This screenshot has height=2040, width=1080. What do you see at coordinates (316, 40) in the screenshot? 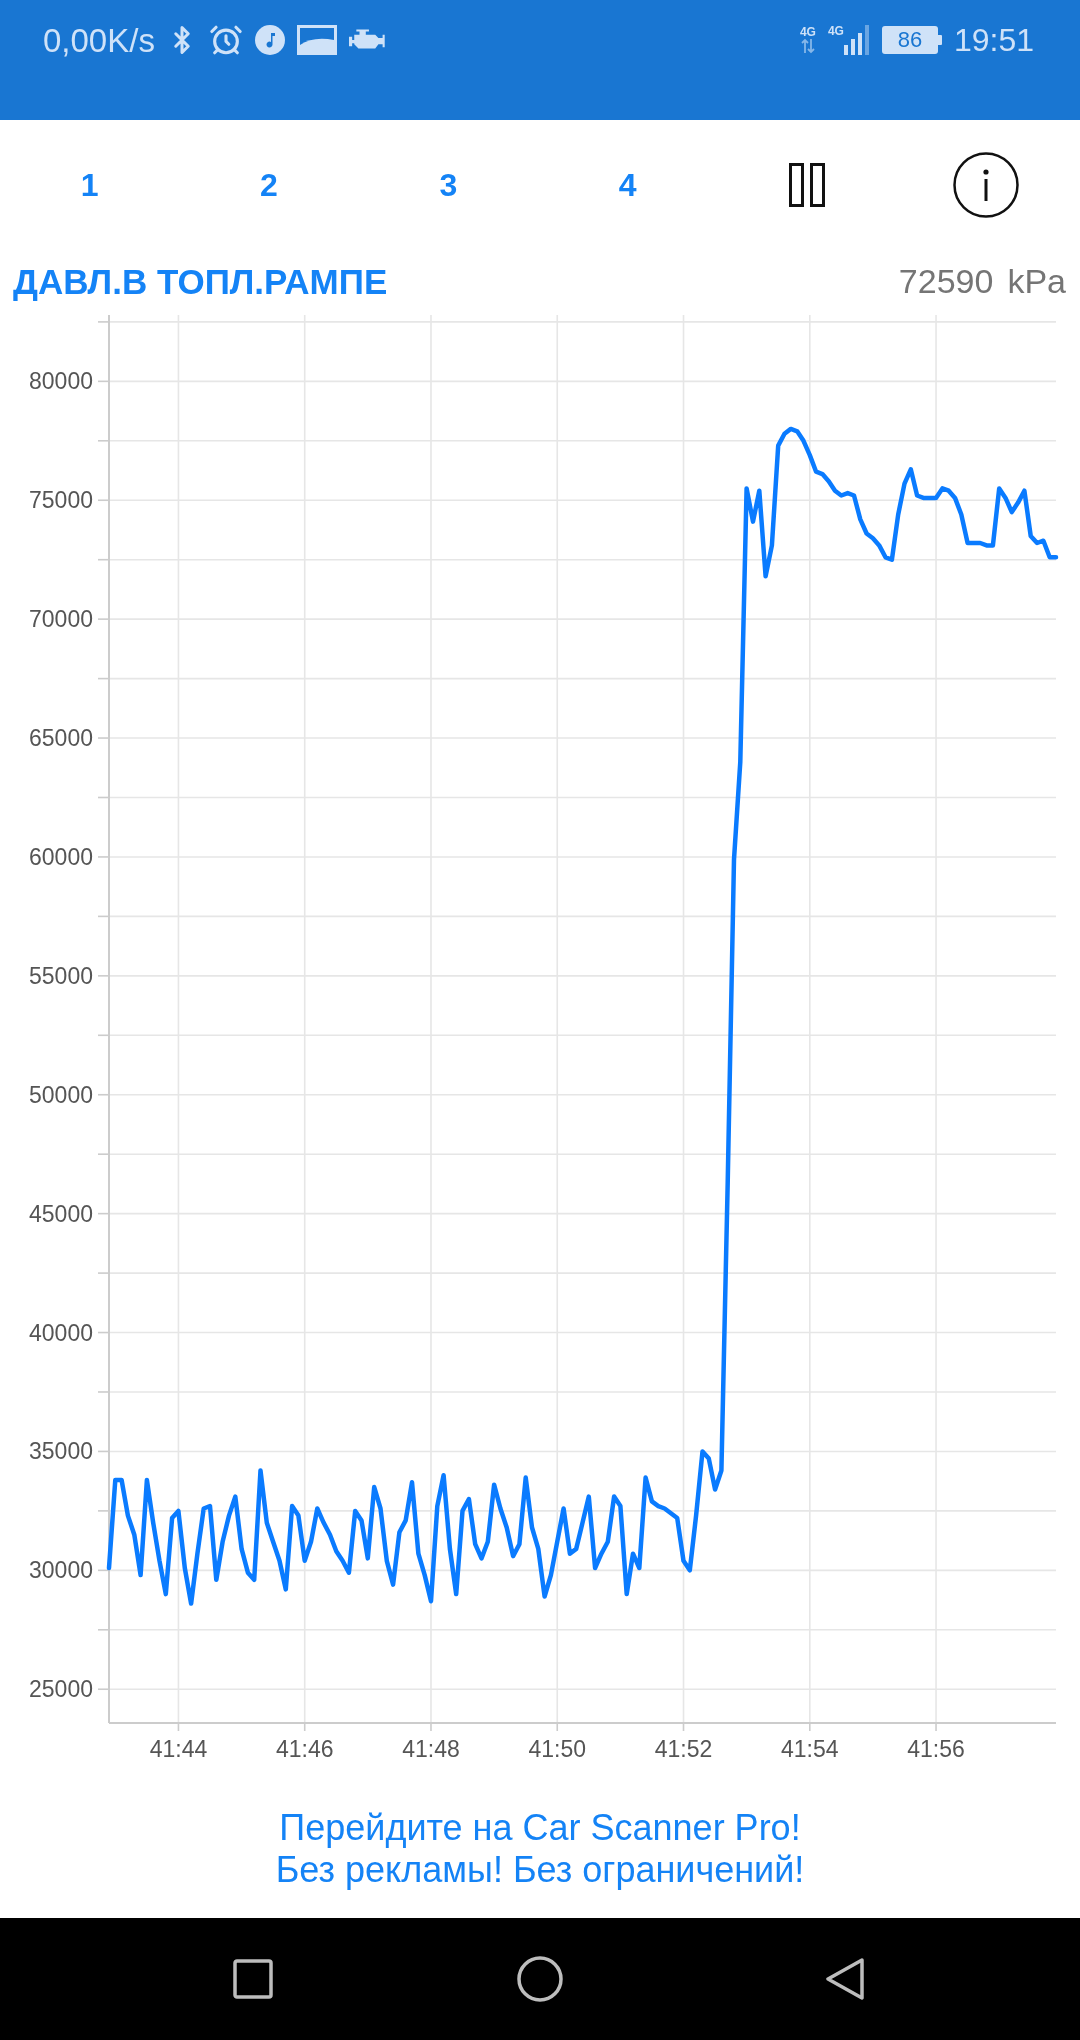
I see `image-icon` at bounding box center [316, 40].